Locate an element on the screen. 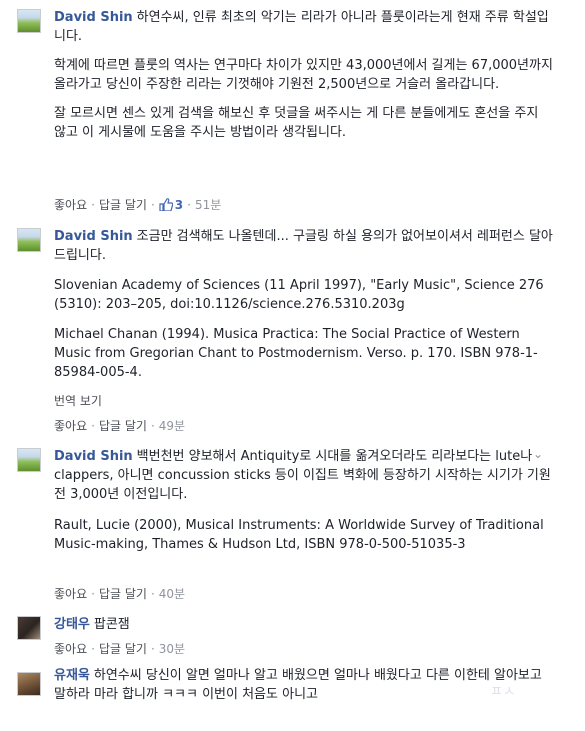  watermark: ㅍㅅ is located at coordinates (503, 692).